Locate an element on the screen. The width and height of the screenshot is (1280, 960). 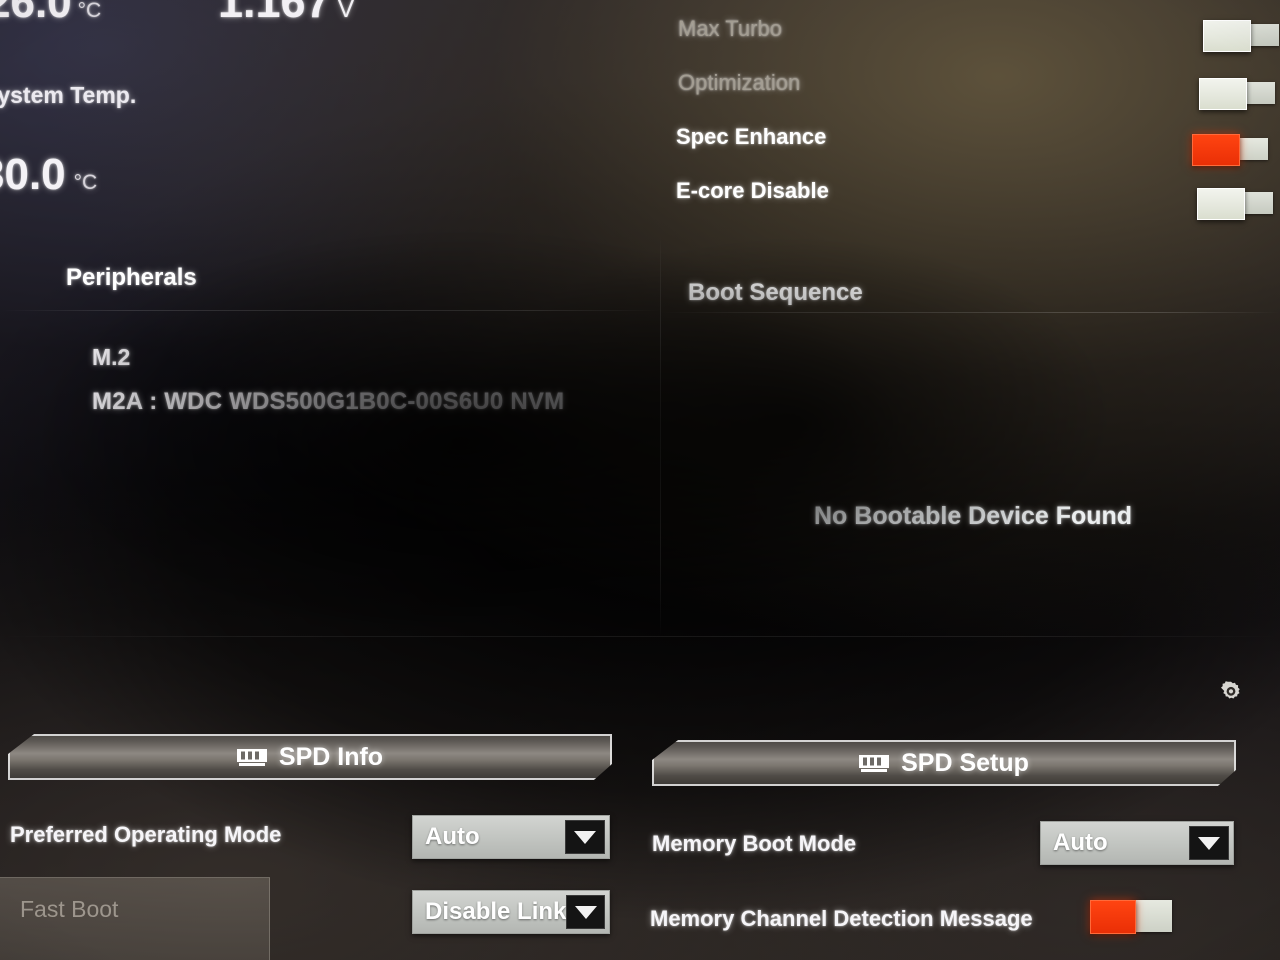
m2-group-label: M.2 is located at coordinates (111, 357).